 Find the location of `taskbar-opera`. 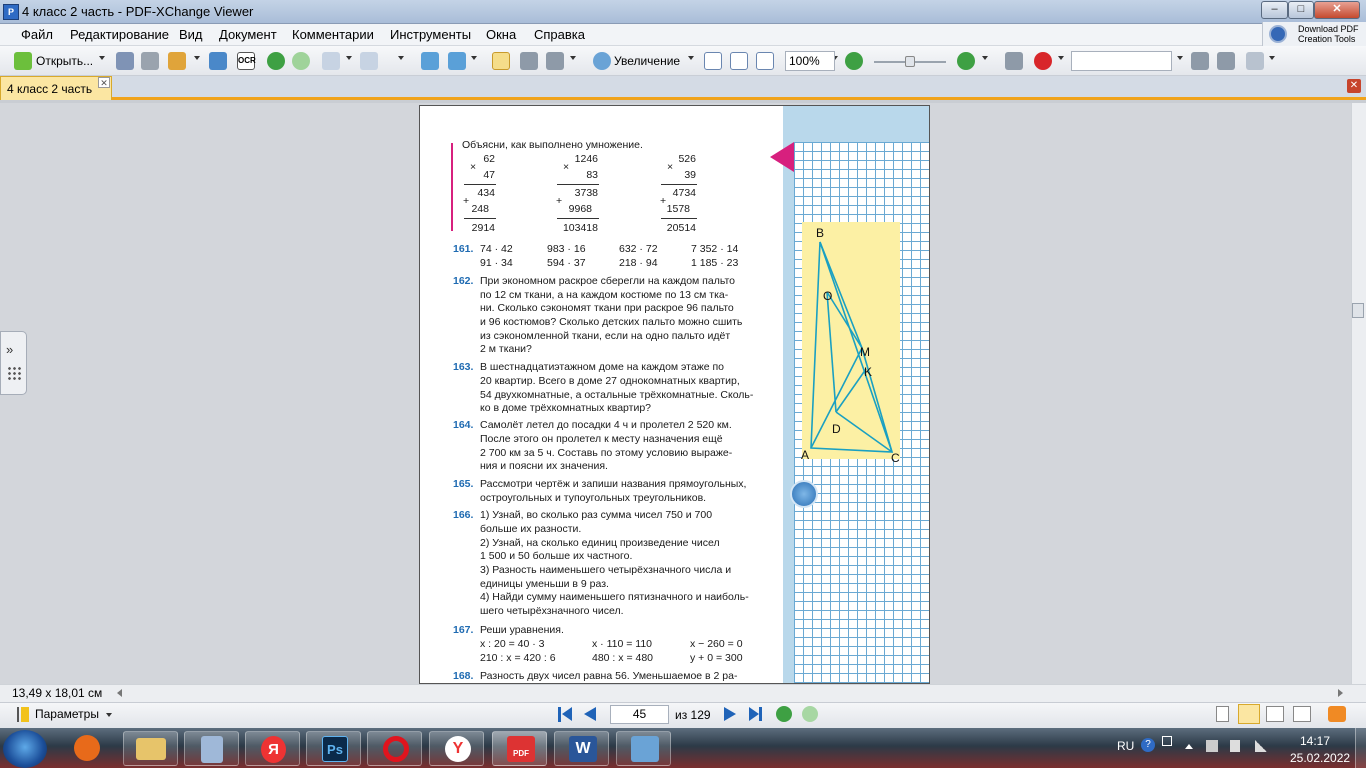

taskbar-opera is located at coordinates (394, 748).